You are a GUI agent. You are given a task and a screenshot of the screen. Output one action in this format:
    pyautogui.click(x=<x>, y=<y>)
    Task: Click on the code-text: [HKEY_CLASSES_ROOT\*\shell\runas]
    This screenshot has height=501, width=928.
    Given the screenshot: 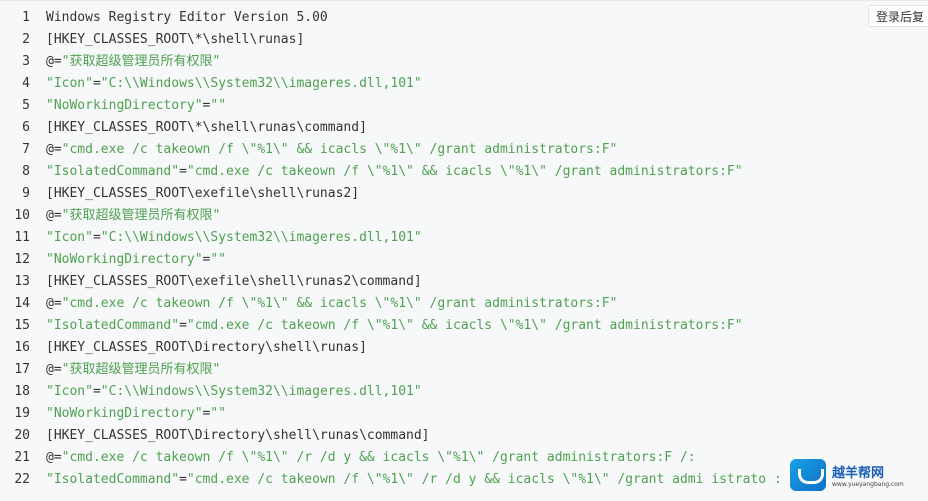 What is the action you would take?
    pyautogui.click(x=175, y=40)
    